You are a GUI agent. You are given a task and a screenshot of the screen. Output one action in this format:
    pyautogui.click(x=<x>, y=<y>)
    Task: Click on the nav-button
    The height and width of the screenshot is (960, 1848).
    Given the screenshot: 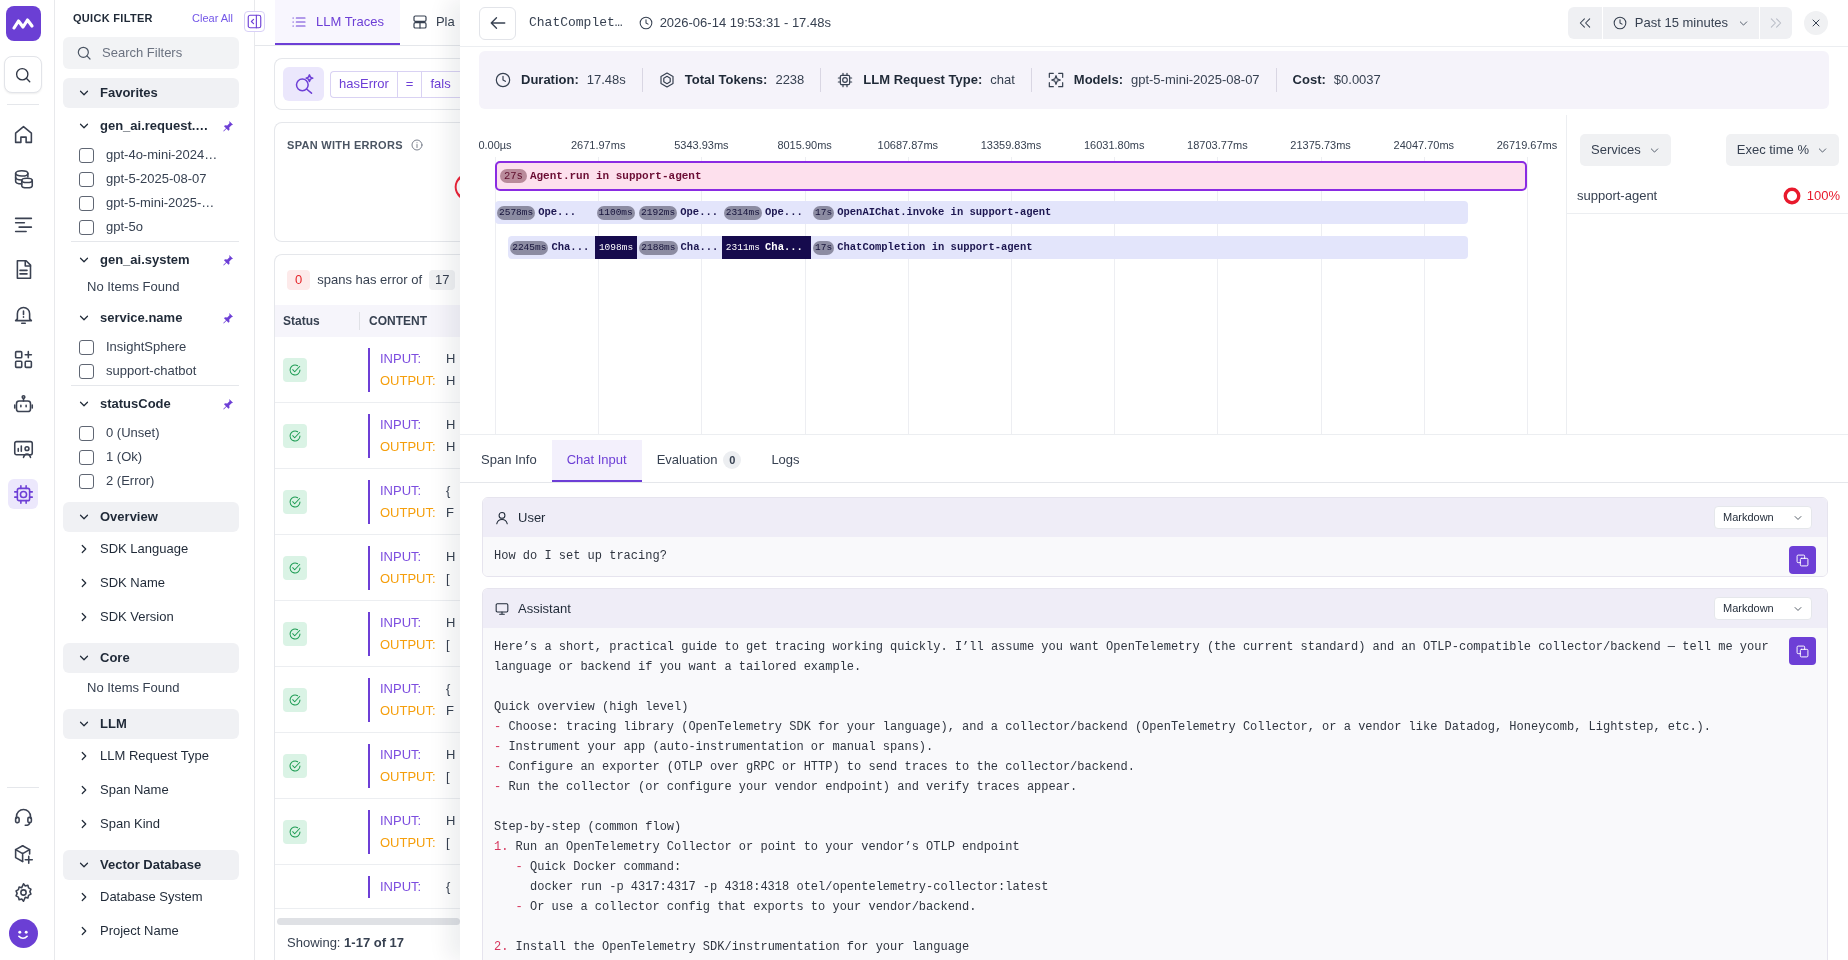 What is the action you would take?
    pyautogui.click(x=23, y=494)
    